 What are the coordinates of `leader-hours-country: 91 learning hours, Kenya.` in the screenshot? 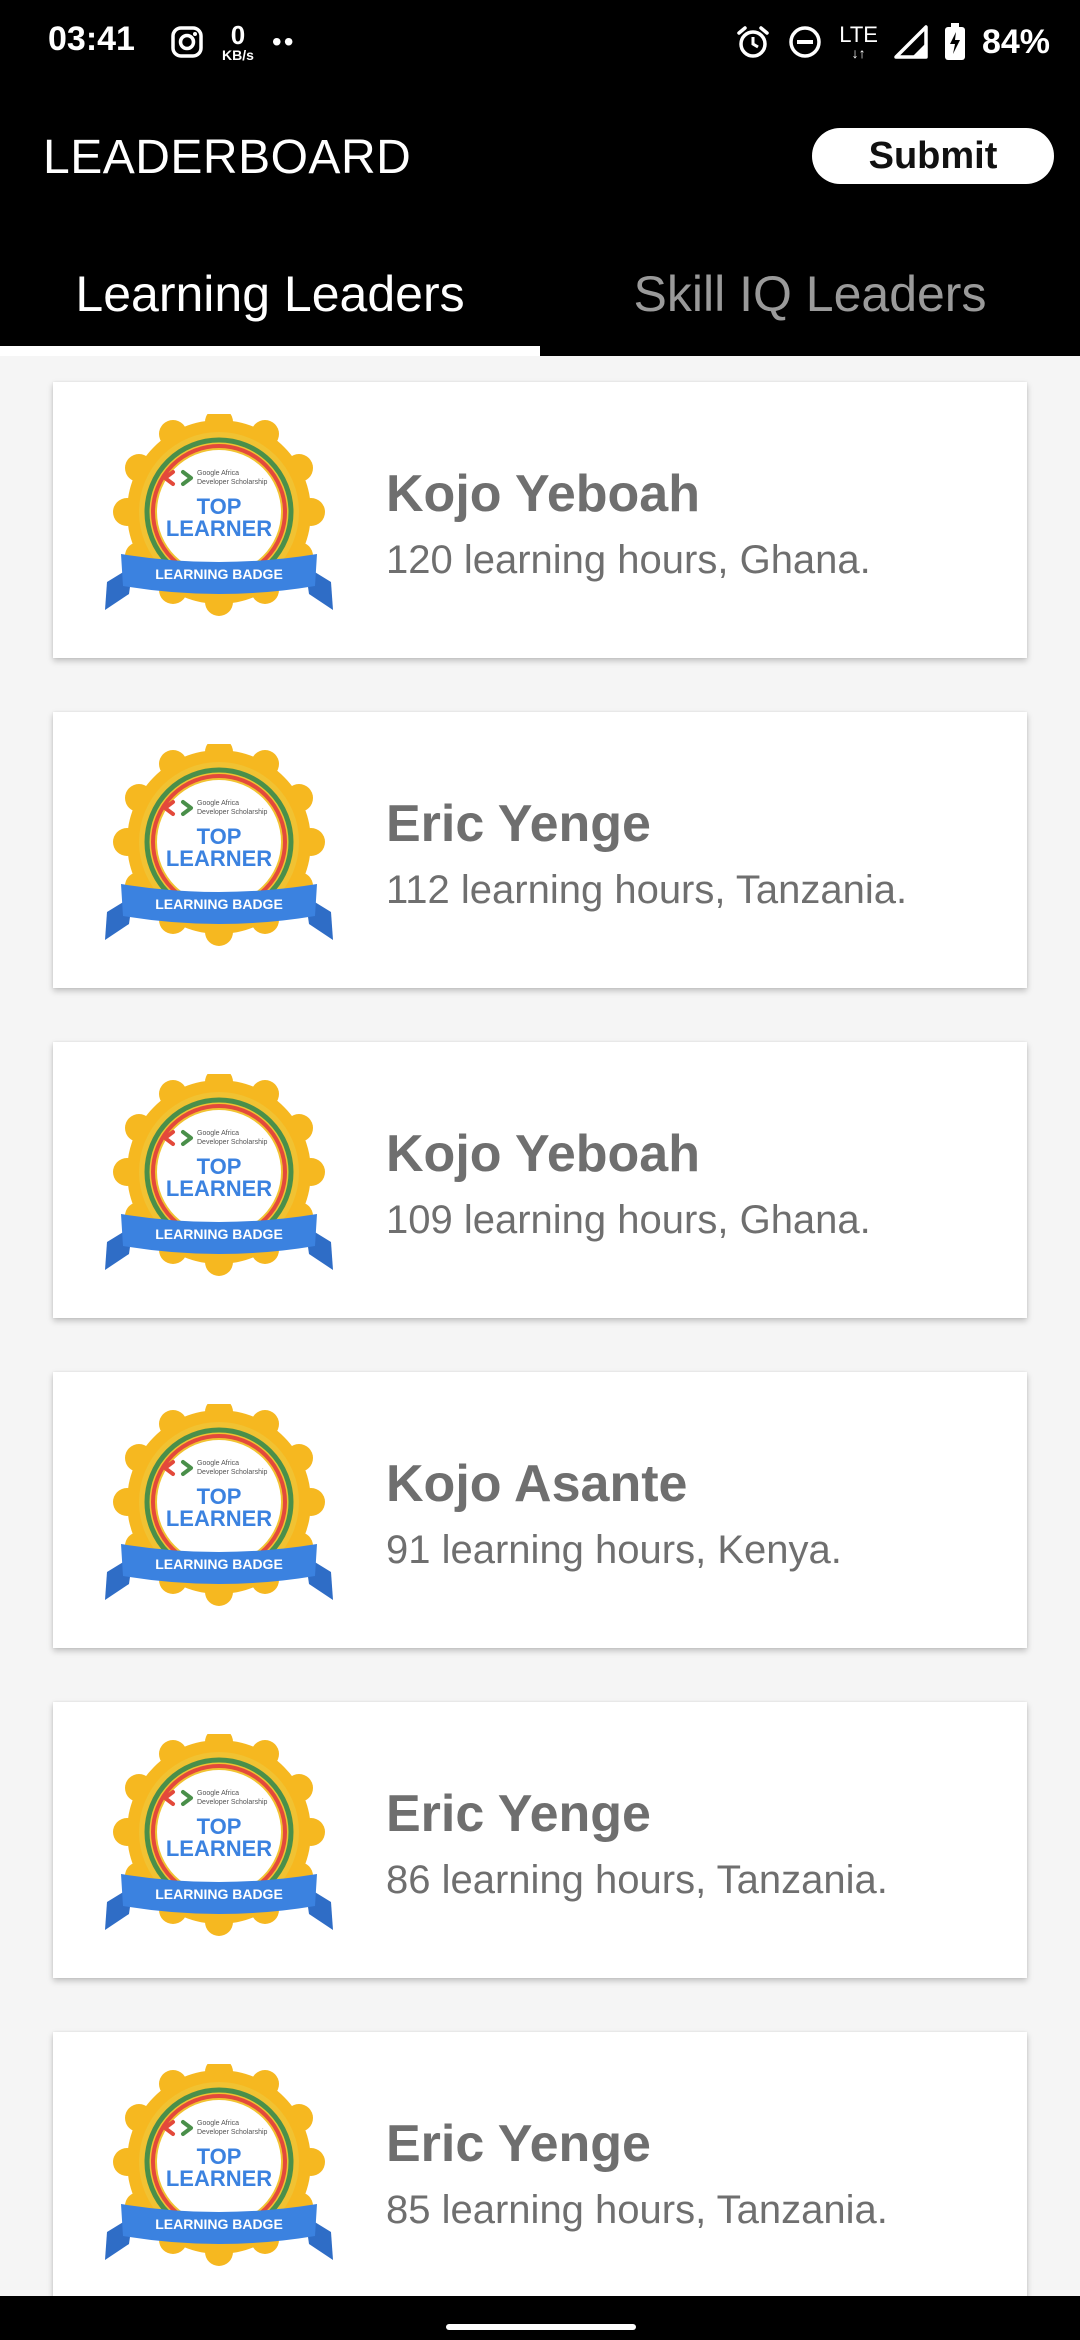 It's located at (614, 1550).